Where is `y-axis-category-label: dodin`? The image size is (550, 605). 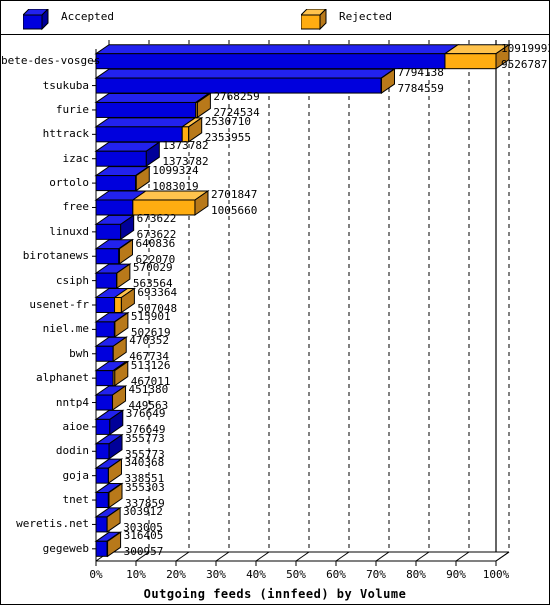
y-axis-category-label: dodin is located at coordinates (72, 451).